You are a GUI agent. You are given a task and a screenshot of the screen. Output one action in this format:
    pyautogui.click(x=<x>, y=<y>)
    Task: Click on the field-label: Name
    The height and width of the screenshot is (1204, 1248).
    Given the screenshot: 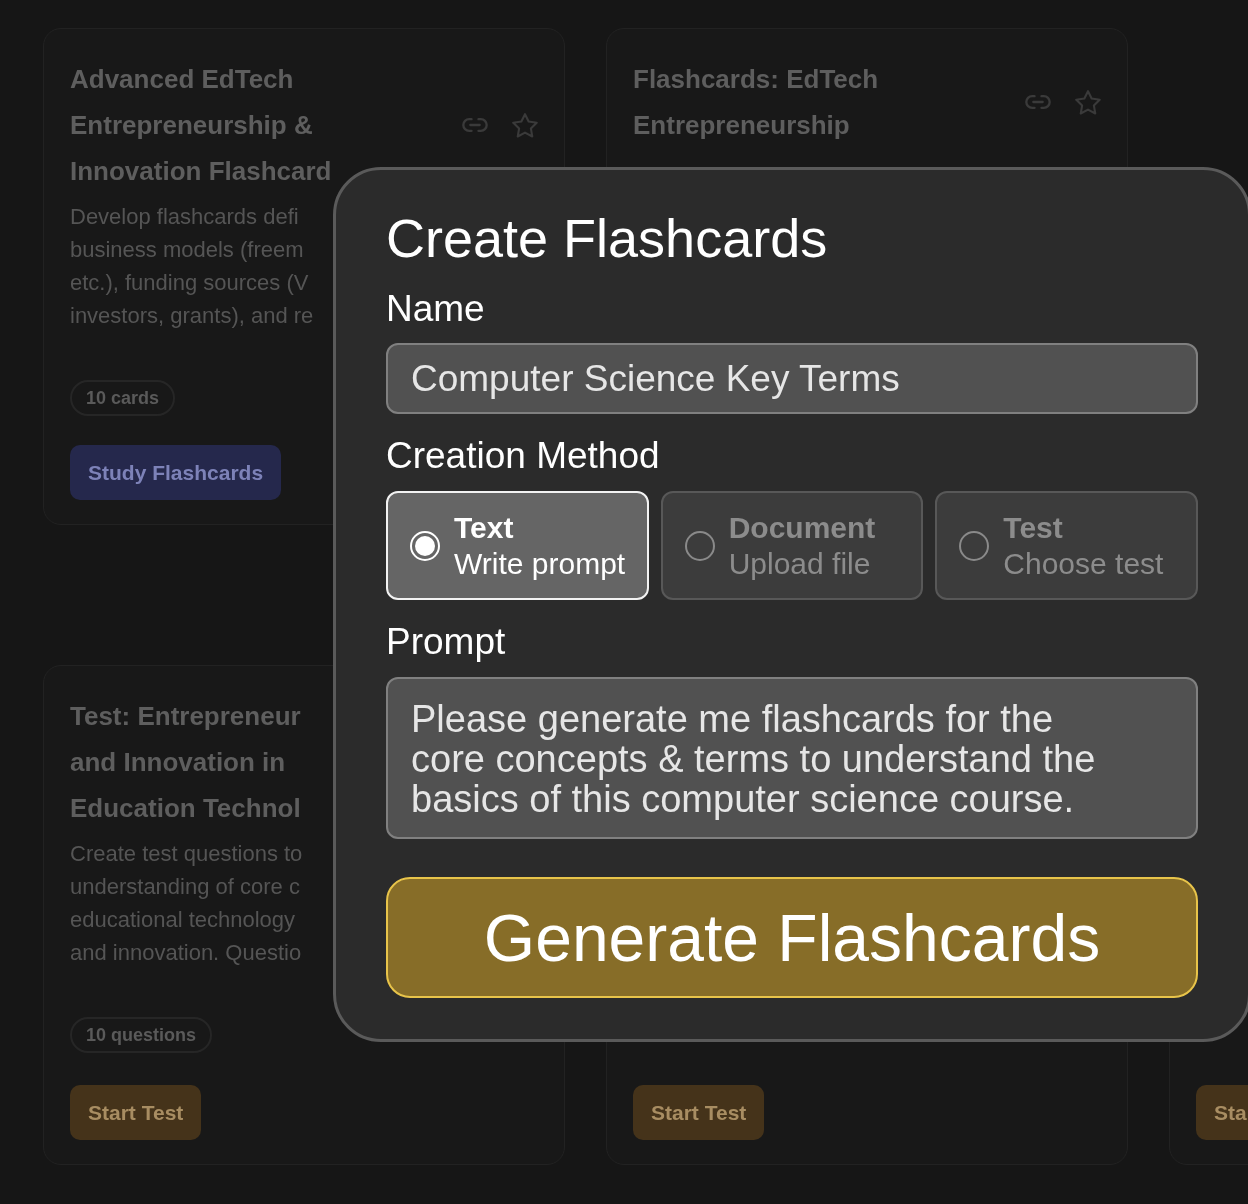 What is the action you would take?
    pyautogui.click(x=435, y=309)
    